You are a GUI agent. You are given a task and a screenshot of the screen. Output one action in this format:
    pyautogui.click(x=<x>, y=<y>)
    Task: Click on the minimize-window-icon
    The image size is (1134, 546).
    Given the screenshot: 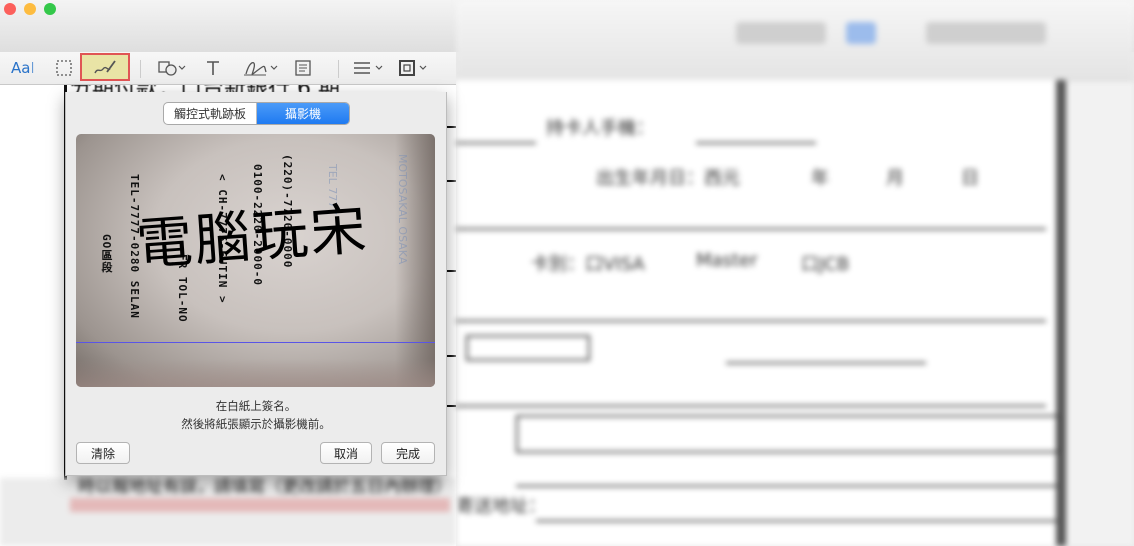 What is the action you would take?
    pyautogui.click(x=30, y=9)
    